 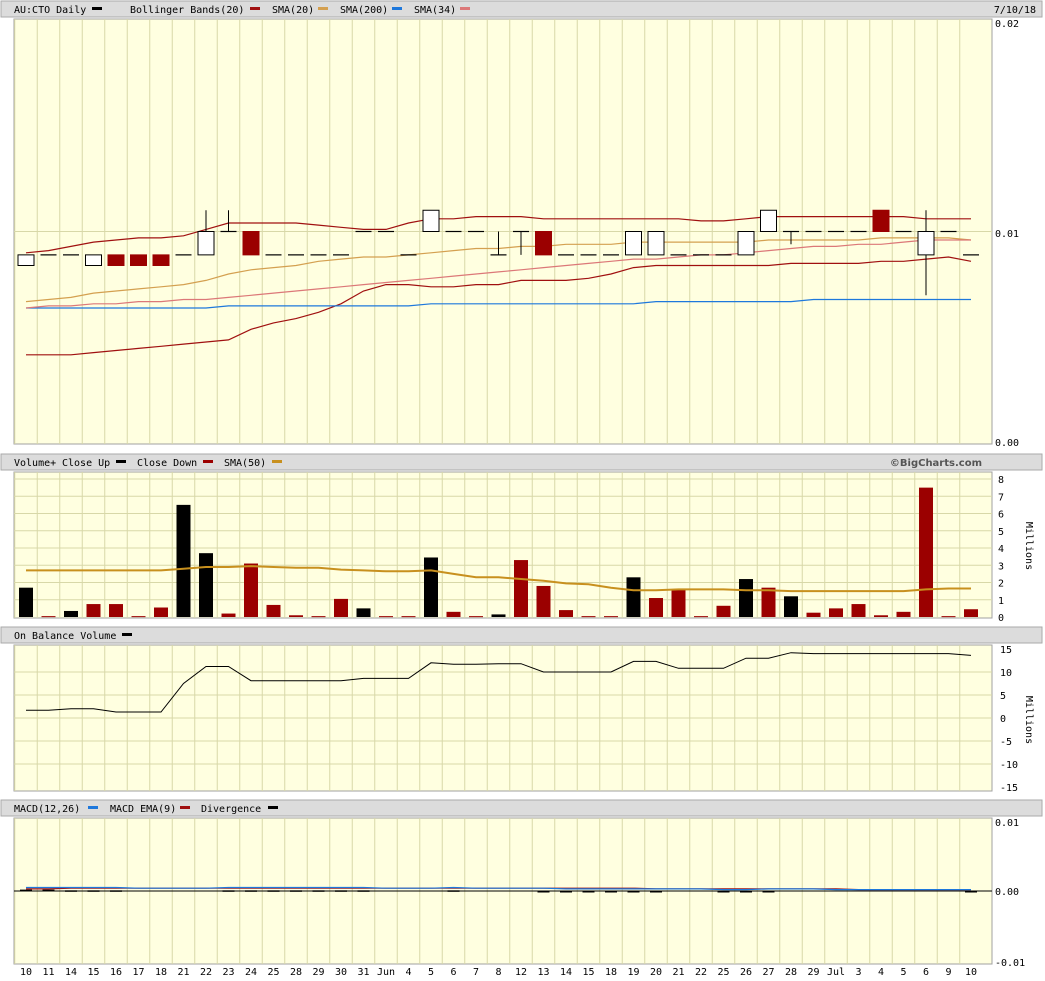 I want to click on x-axis-label: 14, so click(x=71, y=972).